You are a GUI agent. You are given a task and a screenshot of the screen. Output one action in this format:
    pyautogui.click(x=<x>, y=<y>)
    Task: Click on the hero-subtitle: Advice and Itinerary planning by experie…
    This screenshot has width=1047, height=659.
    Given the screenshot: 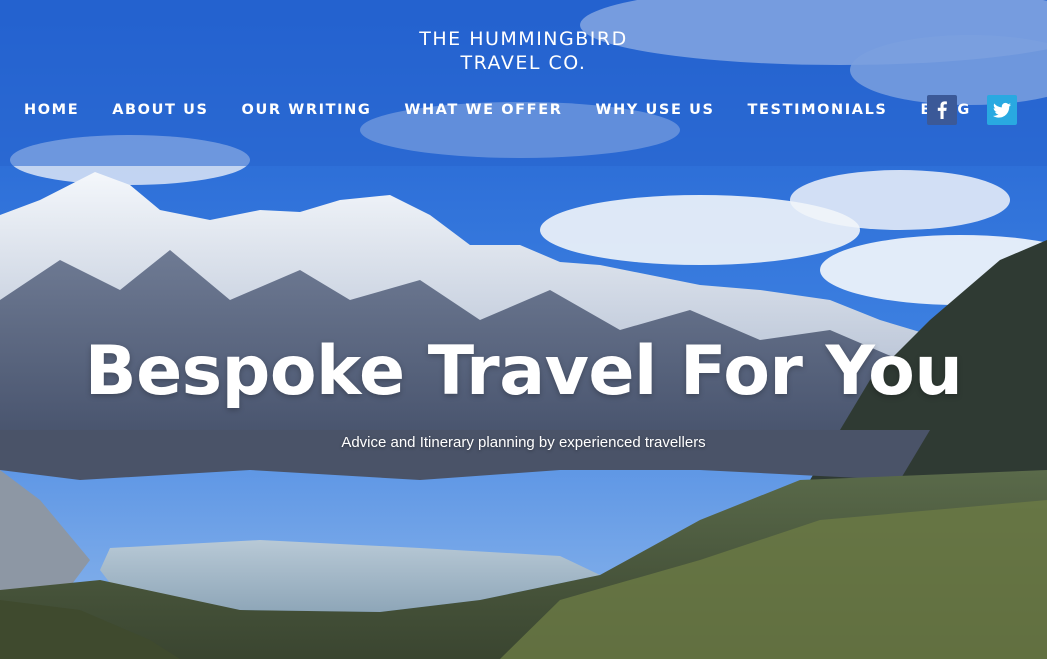 What is the action you would take?
    pyautogui.click(x=523, y=442)
    